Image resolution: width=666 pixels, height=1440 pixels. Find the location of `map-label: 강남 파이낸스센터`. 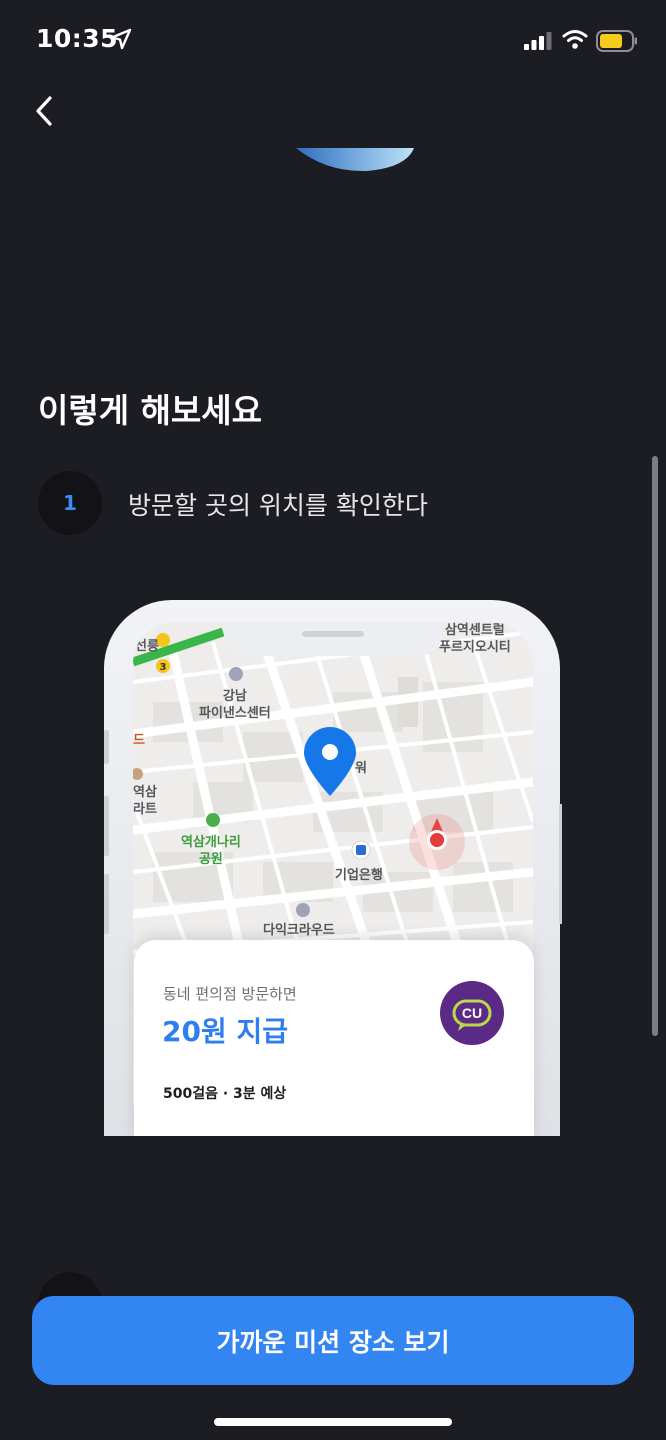

map-label: 강남 파이낸스센터 is located at coordinates (235, 705).